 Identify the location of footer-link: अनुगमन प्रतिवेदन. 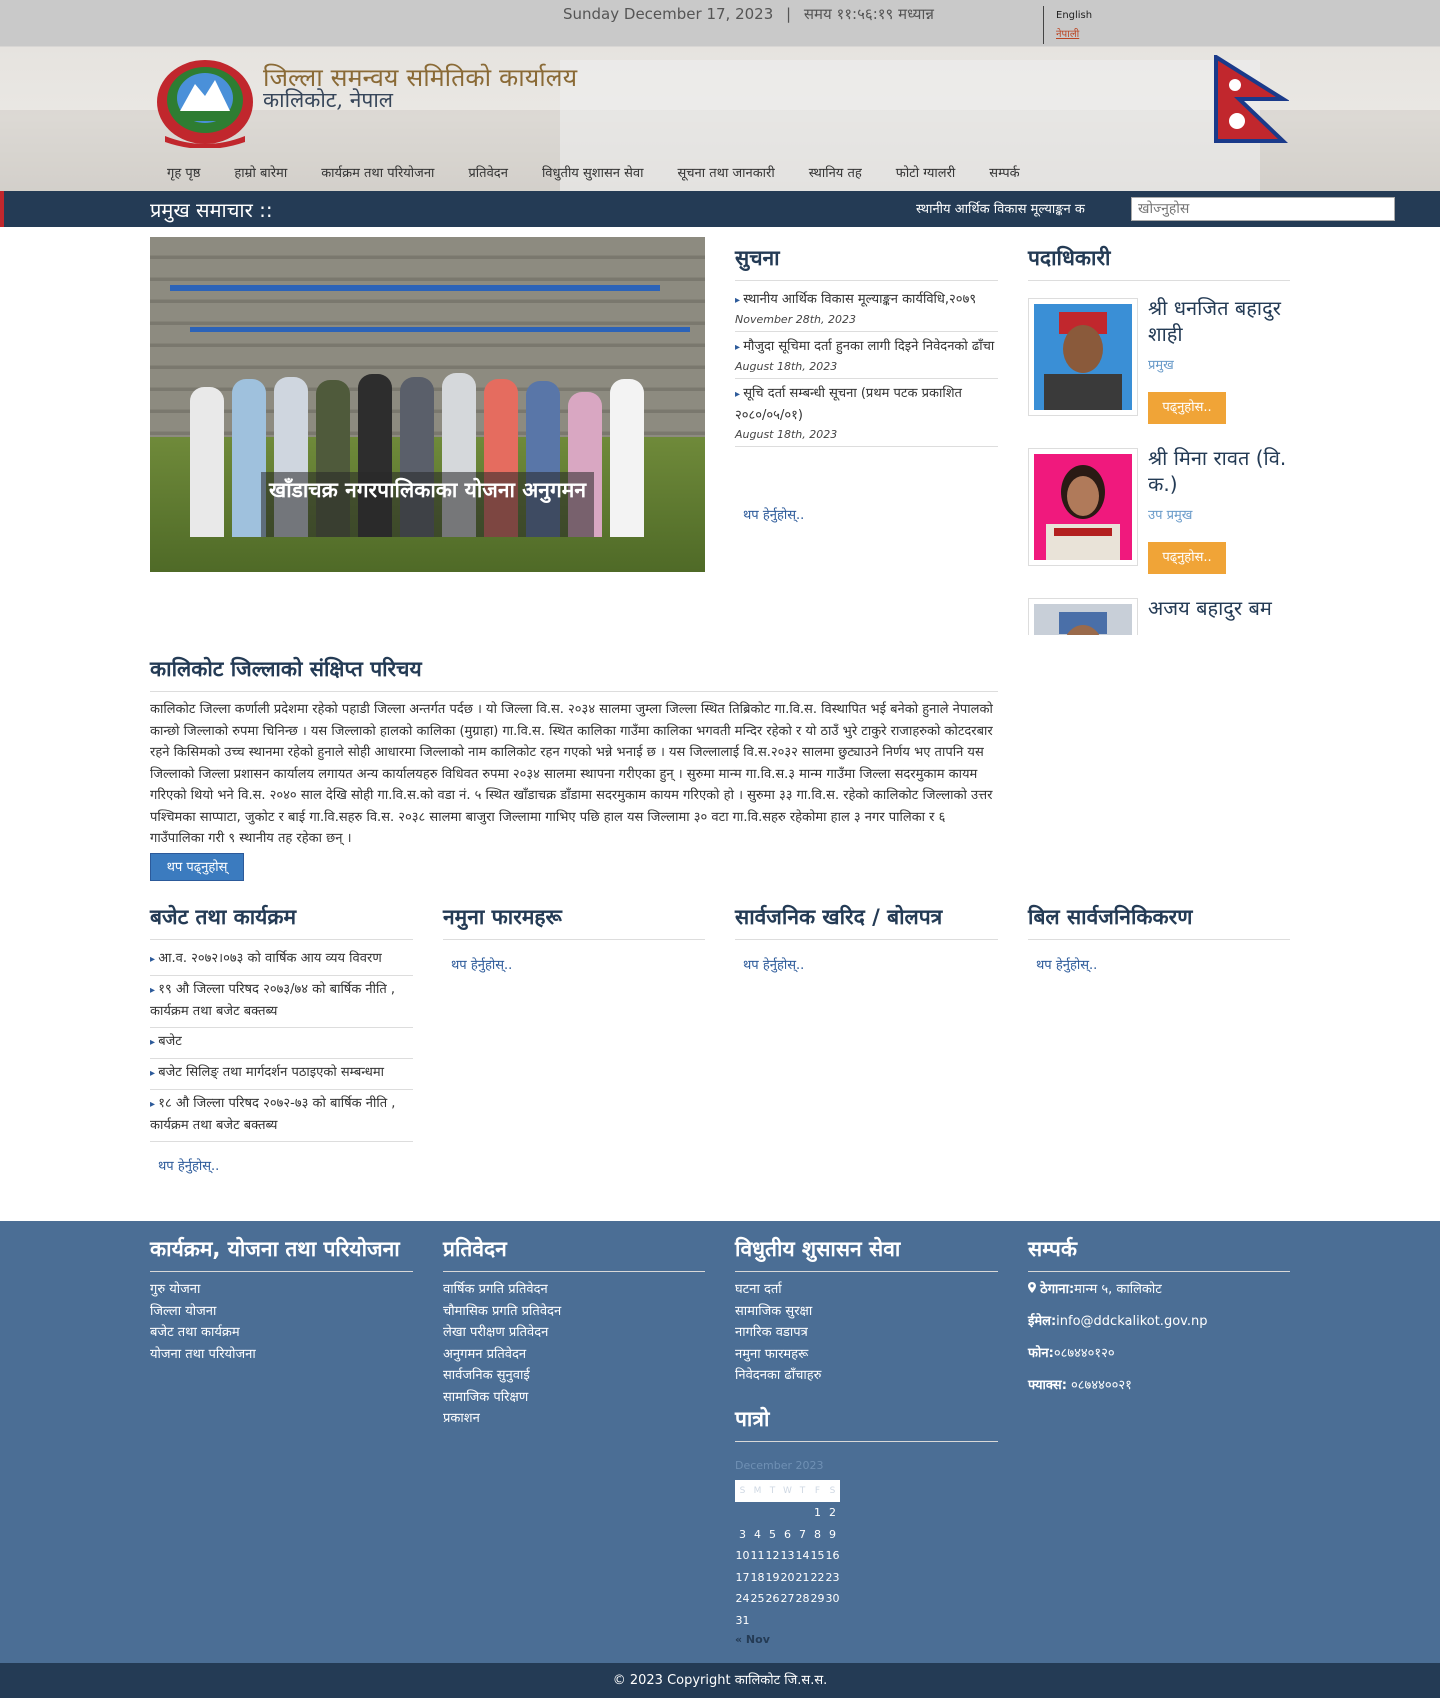
(502, 1355).